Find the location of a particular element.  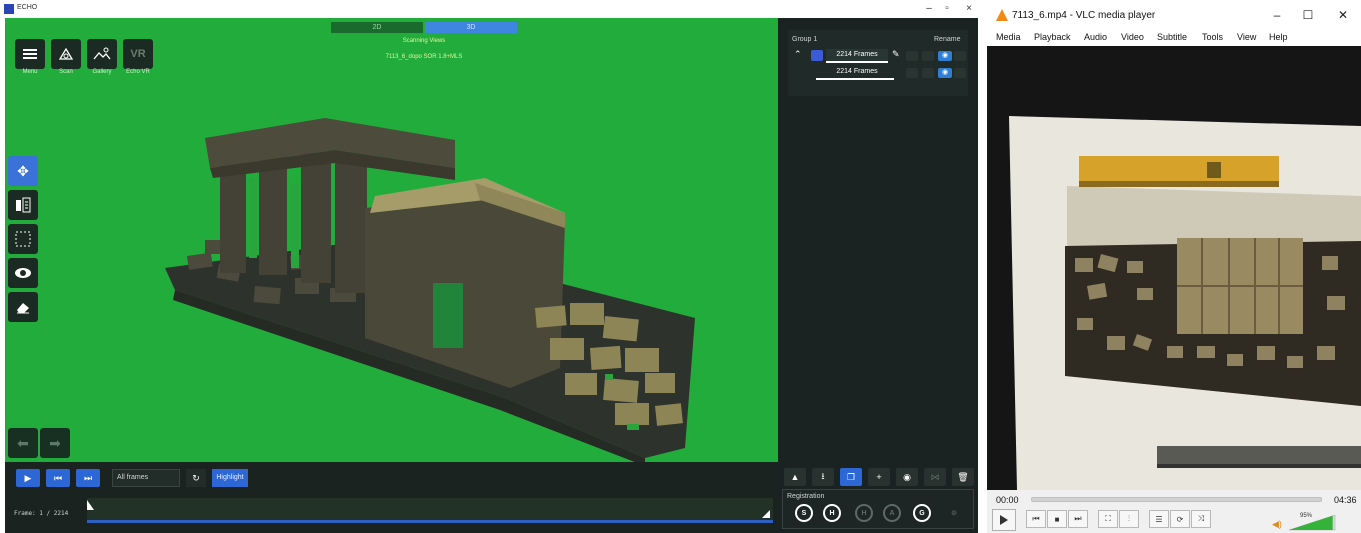

scrubber-handle is located at coordinates (90, 505).